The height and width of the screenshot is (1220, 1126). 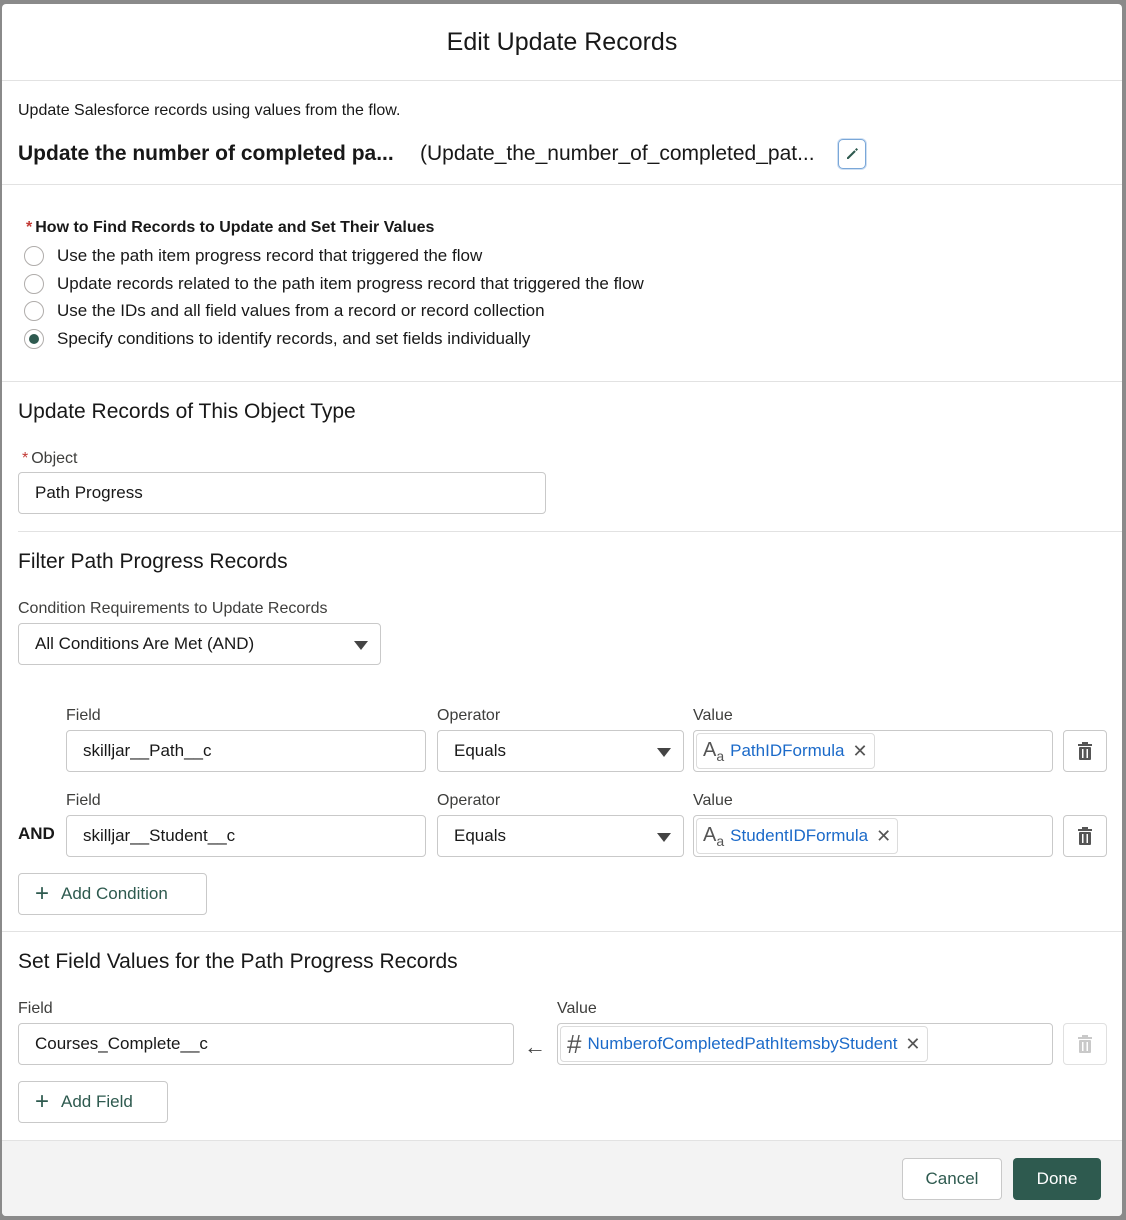 I want to click on add-field-button: + Add Field, so click(x=93, y=1102).